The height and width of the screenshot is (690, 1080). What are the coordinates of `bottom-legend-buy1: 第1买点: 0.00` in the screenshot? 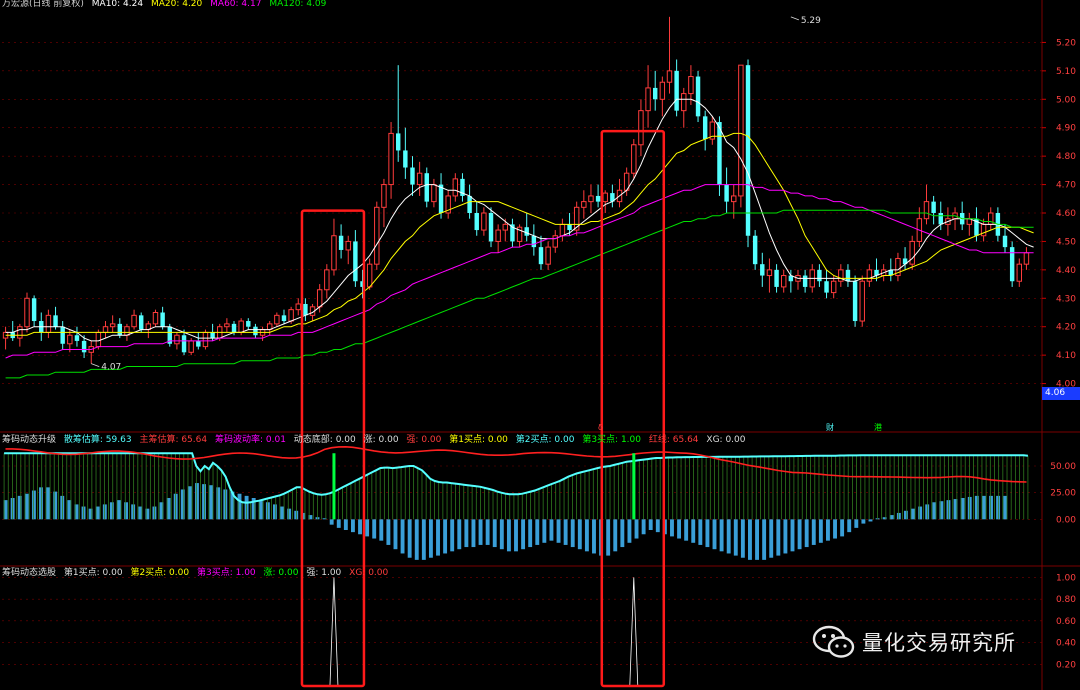 It's located at (93, 573).